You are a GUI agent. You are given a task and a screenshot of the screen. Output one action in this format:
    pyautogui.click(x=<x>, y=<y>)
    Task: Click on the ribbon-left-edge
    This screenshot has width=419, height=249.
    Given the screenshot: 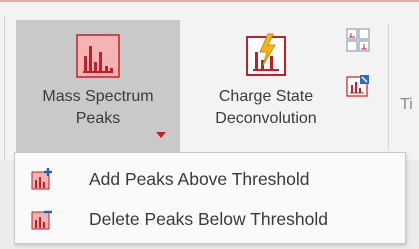 What is the action you would take?
    pyautogui.click(x=4, y=88)
    